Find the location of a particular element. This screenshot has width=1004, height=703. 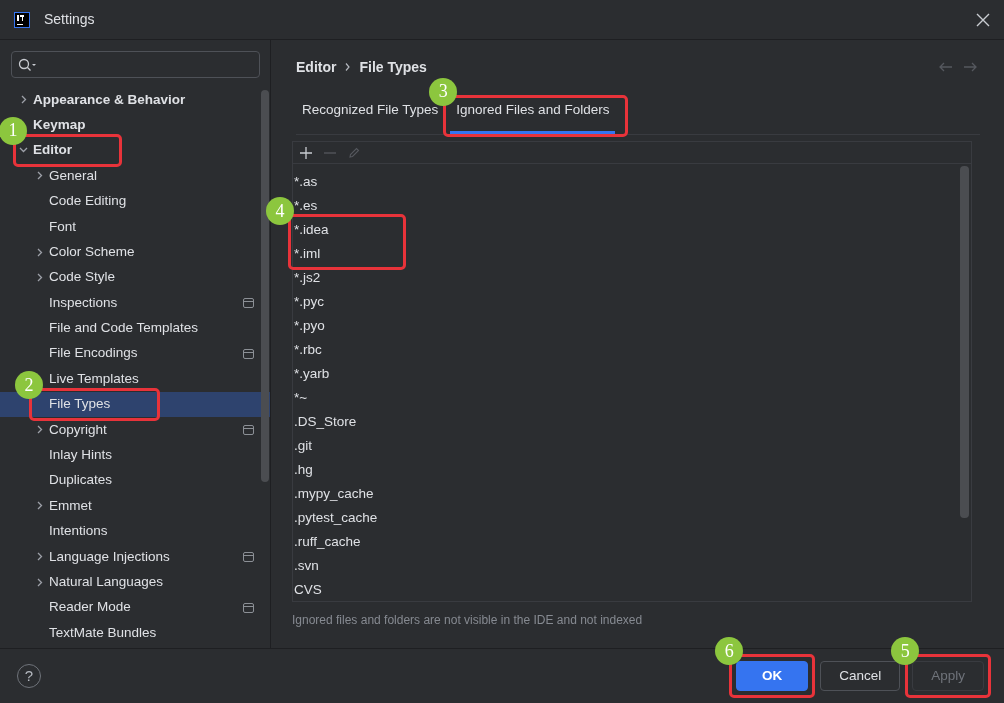

tree-item: Keymap is located at coordinates (59, 125).